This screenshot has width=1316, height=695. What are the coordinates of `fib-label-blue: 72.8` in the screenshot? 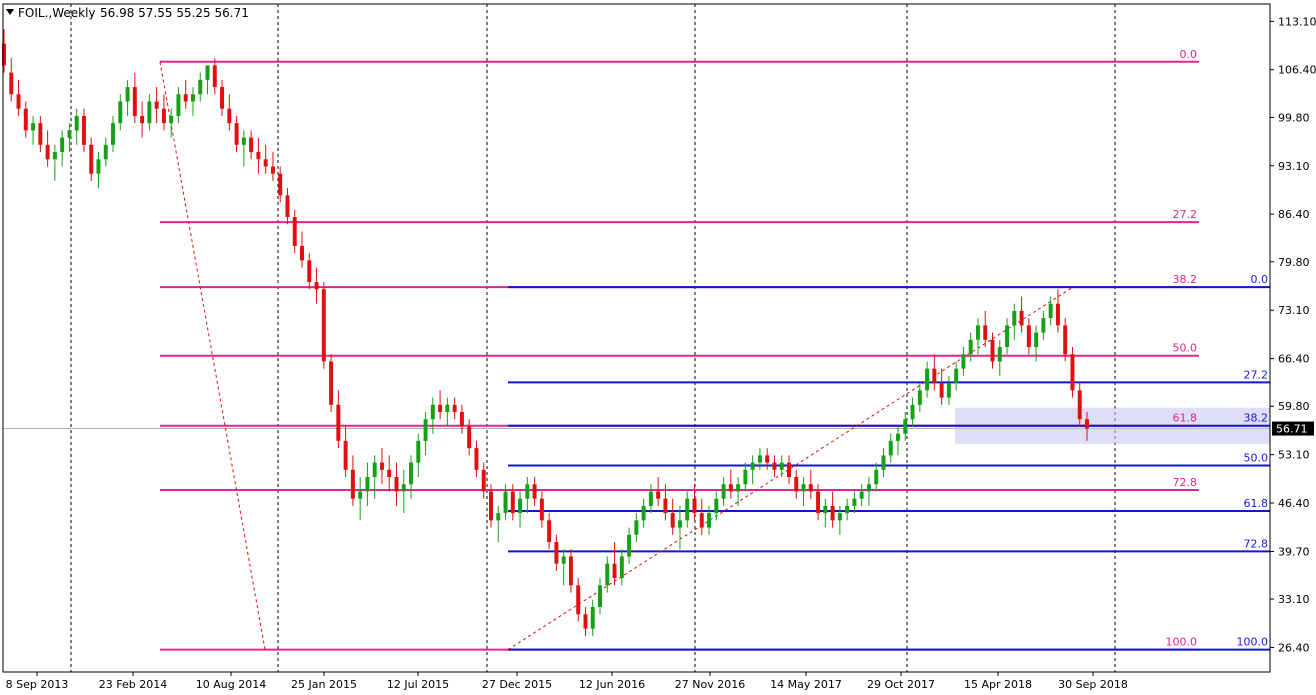 It's located at (1256, 543).